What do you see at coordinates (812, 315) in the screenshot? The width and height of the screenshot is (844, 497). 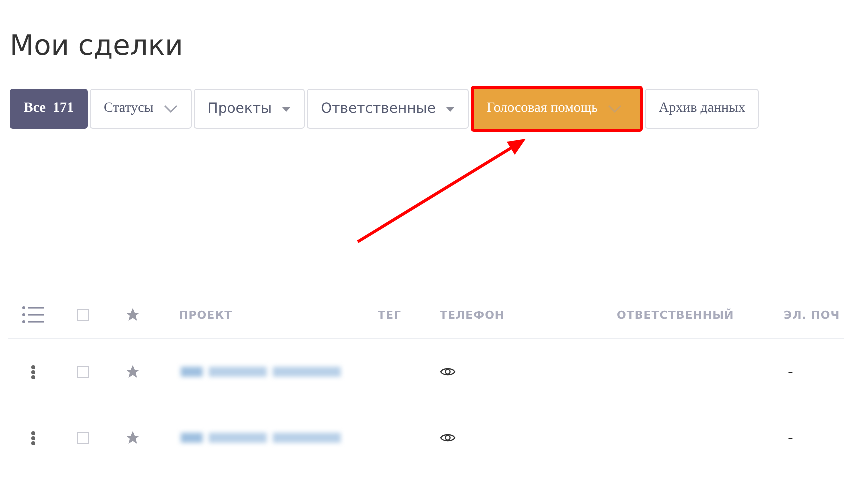 I see `column-header: ЭЛ. ПОЧ` at bounding box center [812, 315].